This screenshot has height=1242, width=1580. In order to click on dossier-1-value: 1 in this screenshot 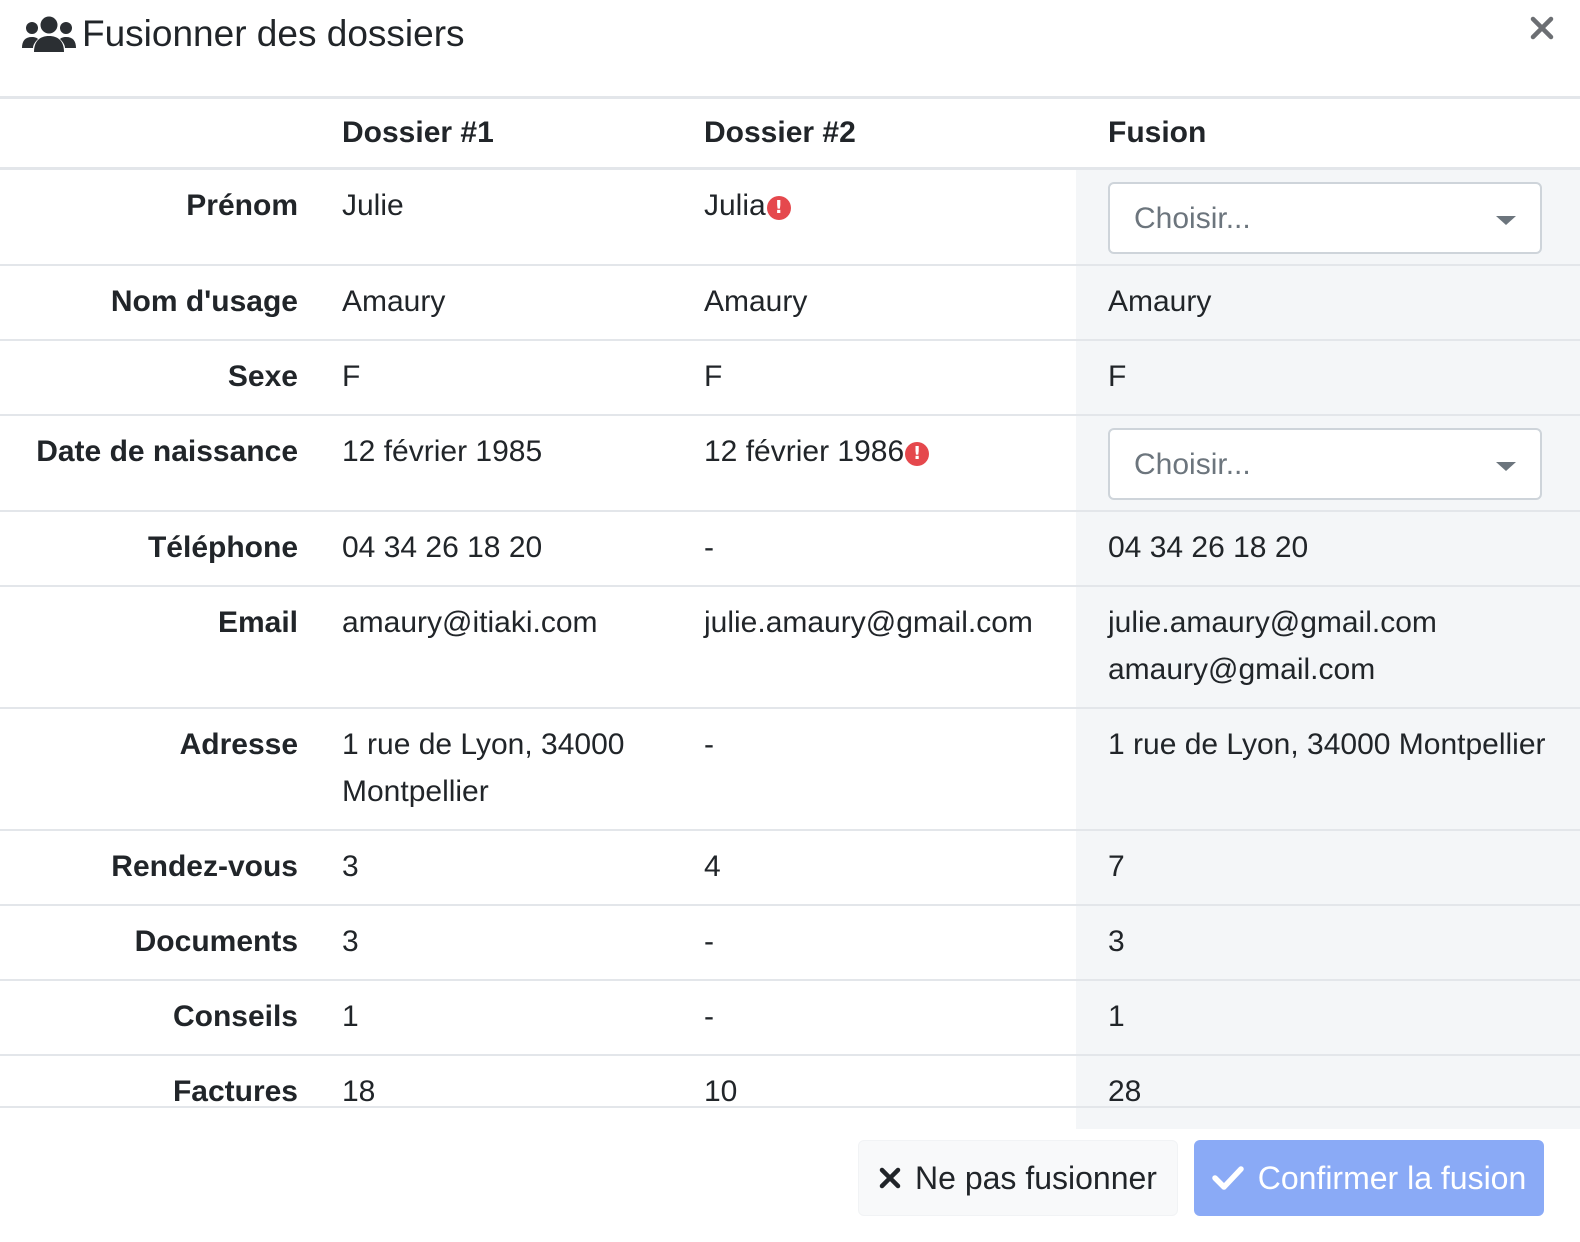, I will do `click(350, 1016)`.